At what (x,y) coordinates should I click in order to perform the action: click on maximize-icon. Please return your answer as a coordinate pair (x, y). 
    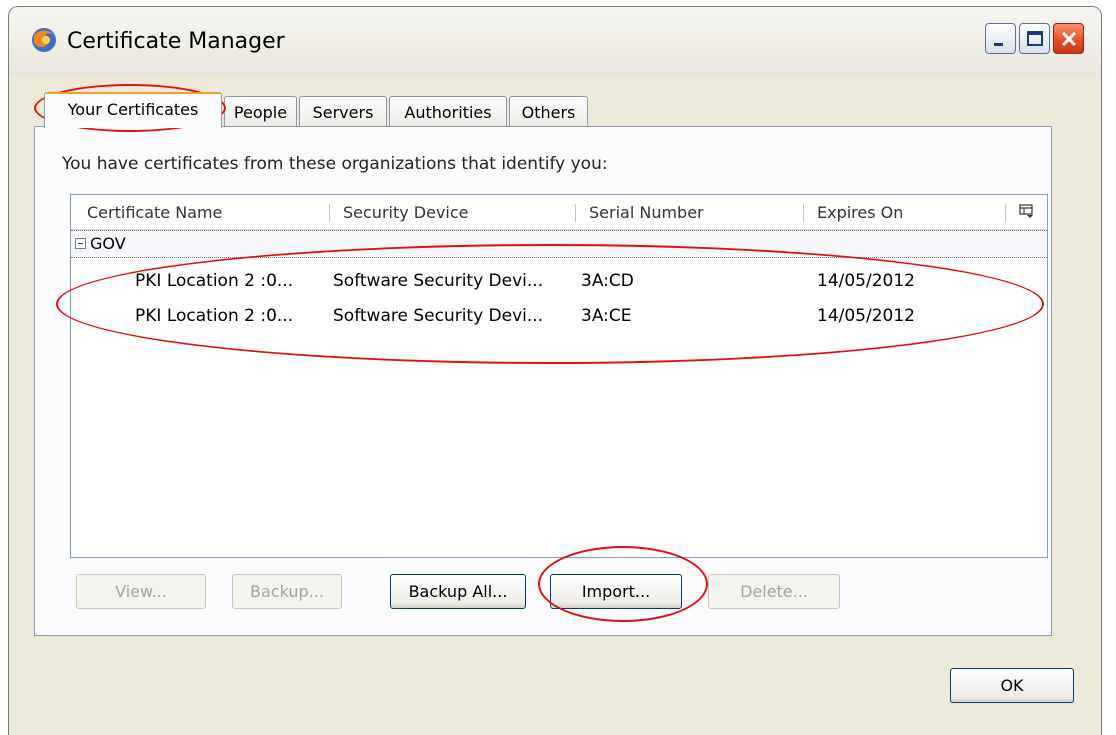
    Looking at the image, I should click on (1035, 38).